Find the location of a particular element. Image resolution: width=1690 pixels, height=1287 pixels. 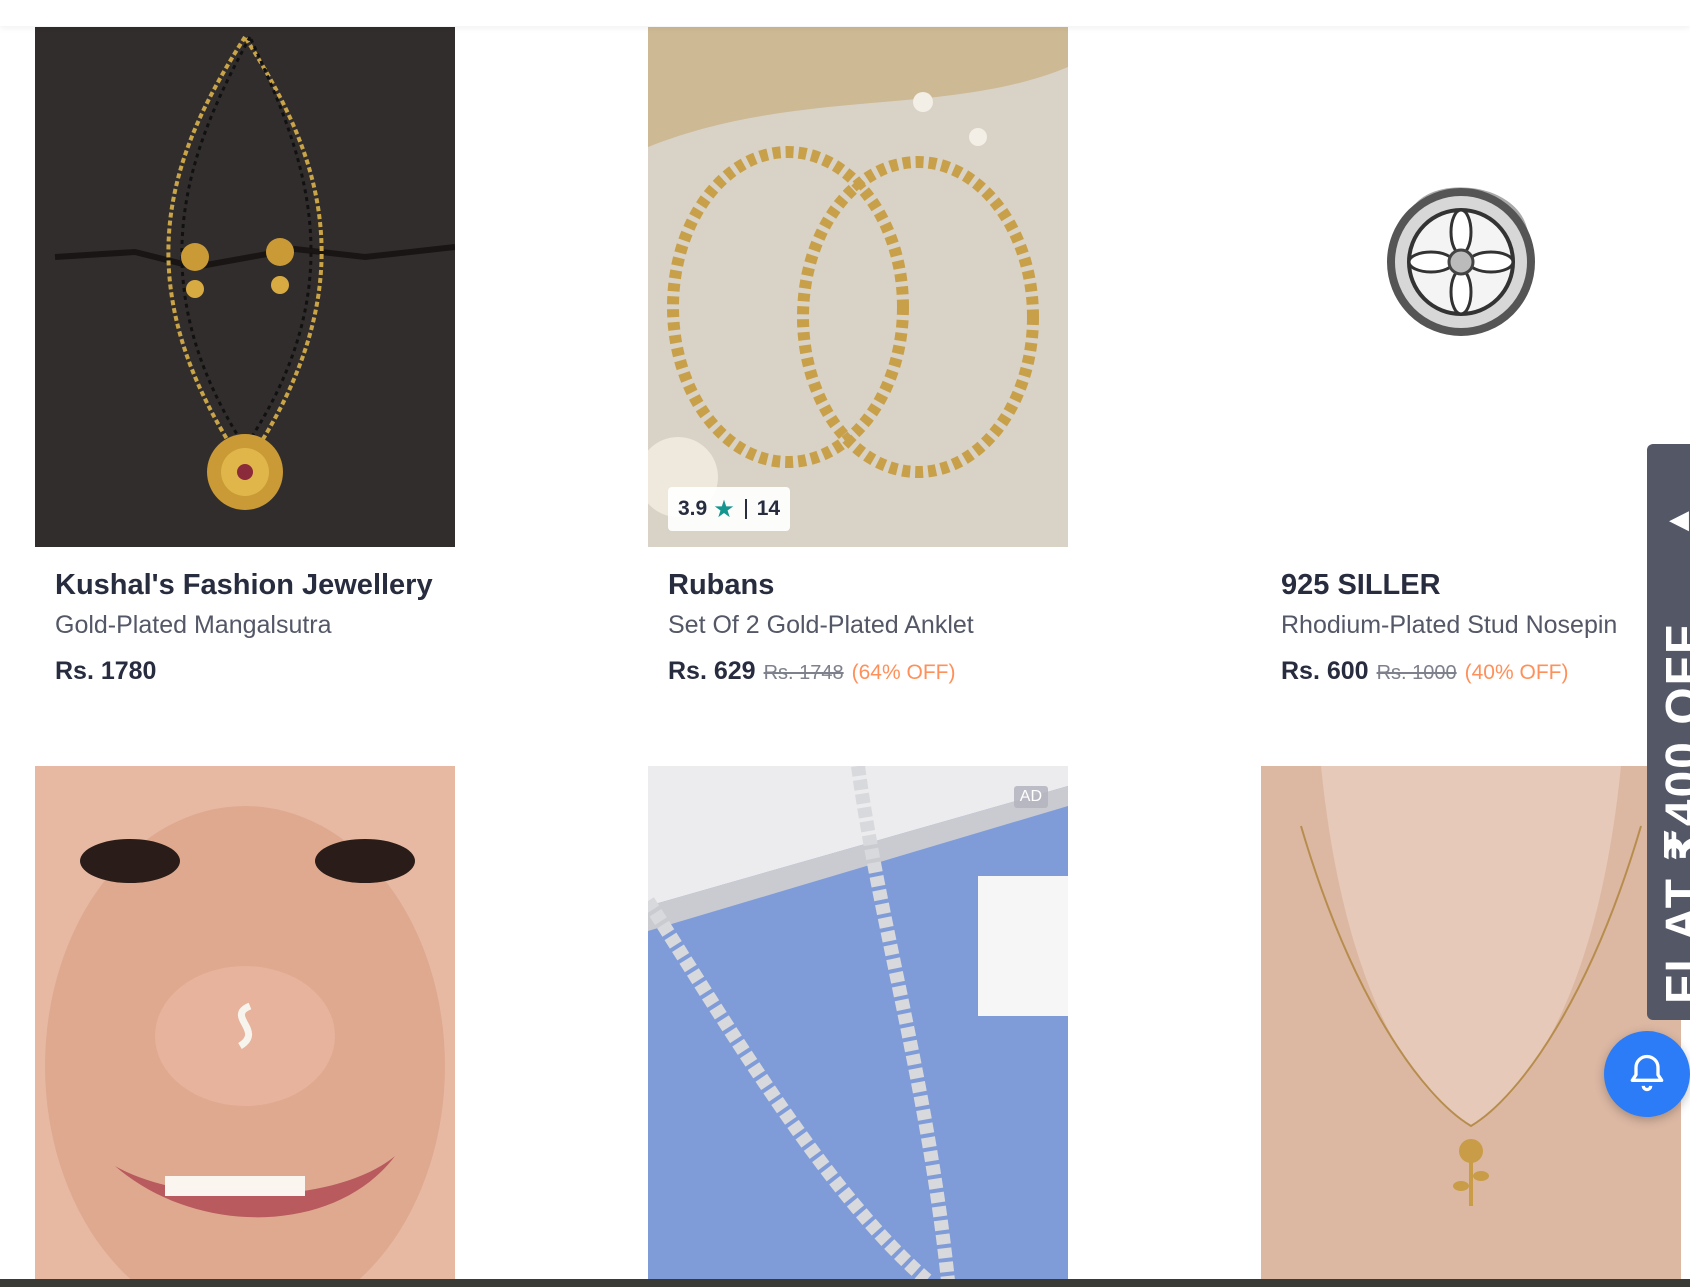

ad-badge: AD is located at coordinates (1030, 797).